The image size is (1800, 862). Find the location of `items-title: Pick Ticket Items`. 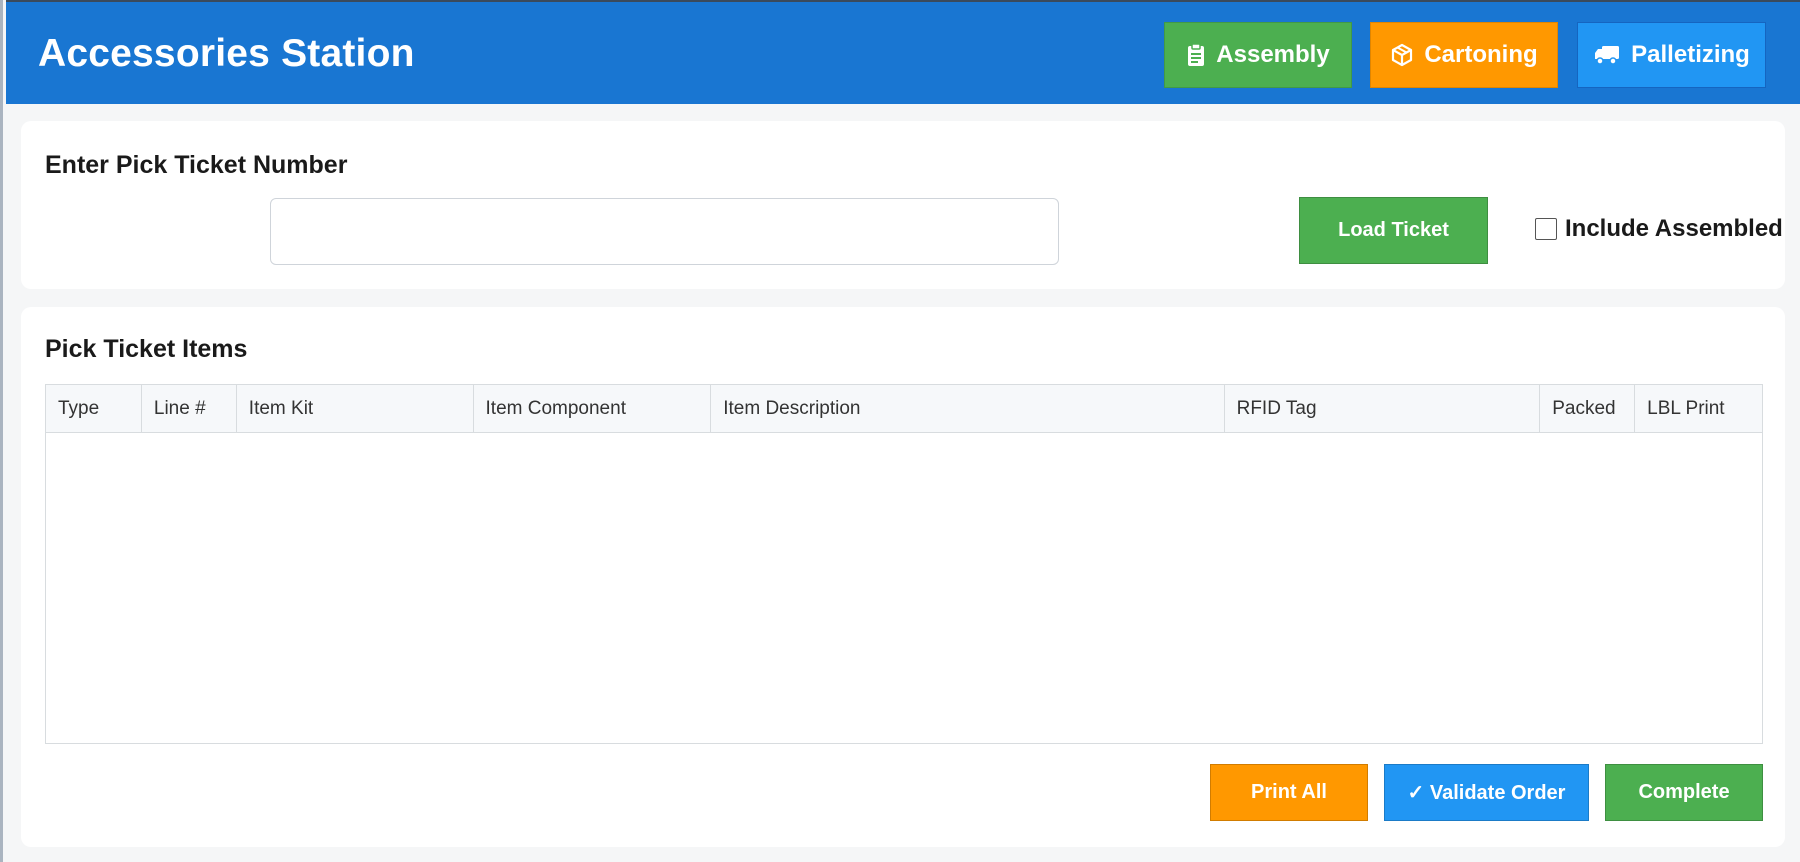

items-title: Pick Ticket Items is located at coordinates (146, 349).